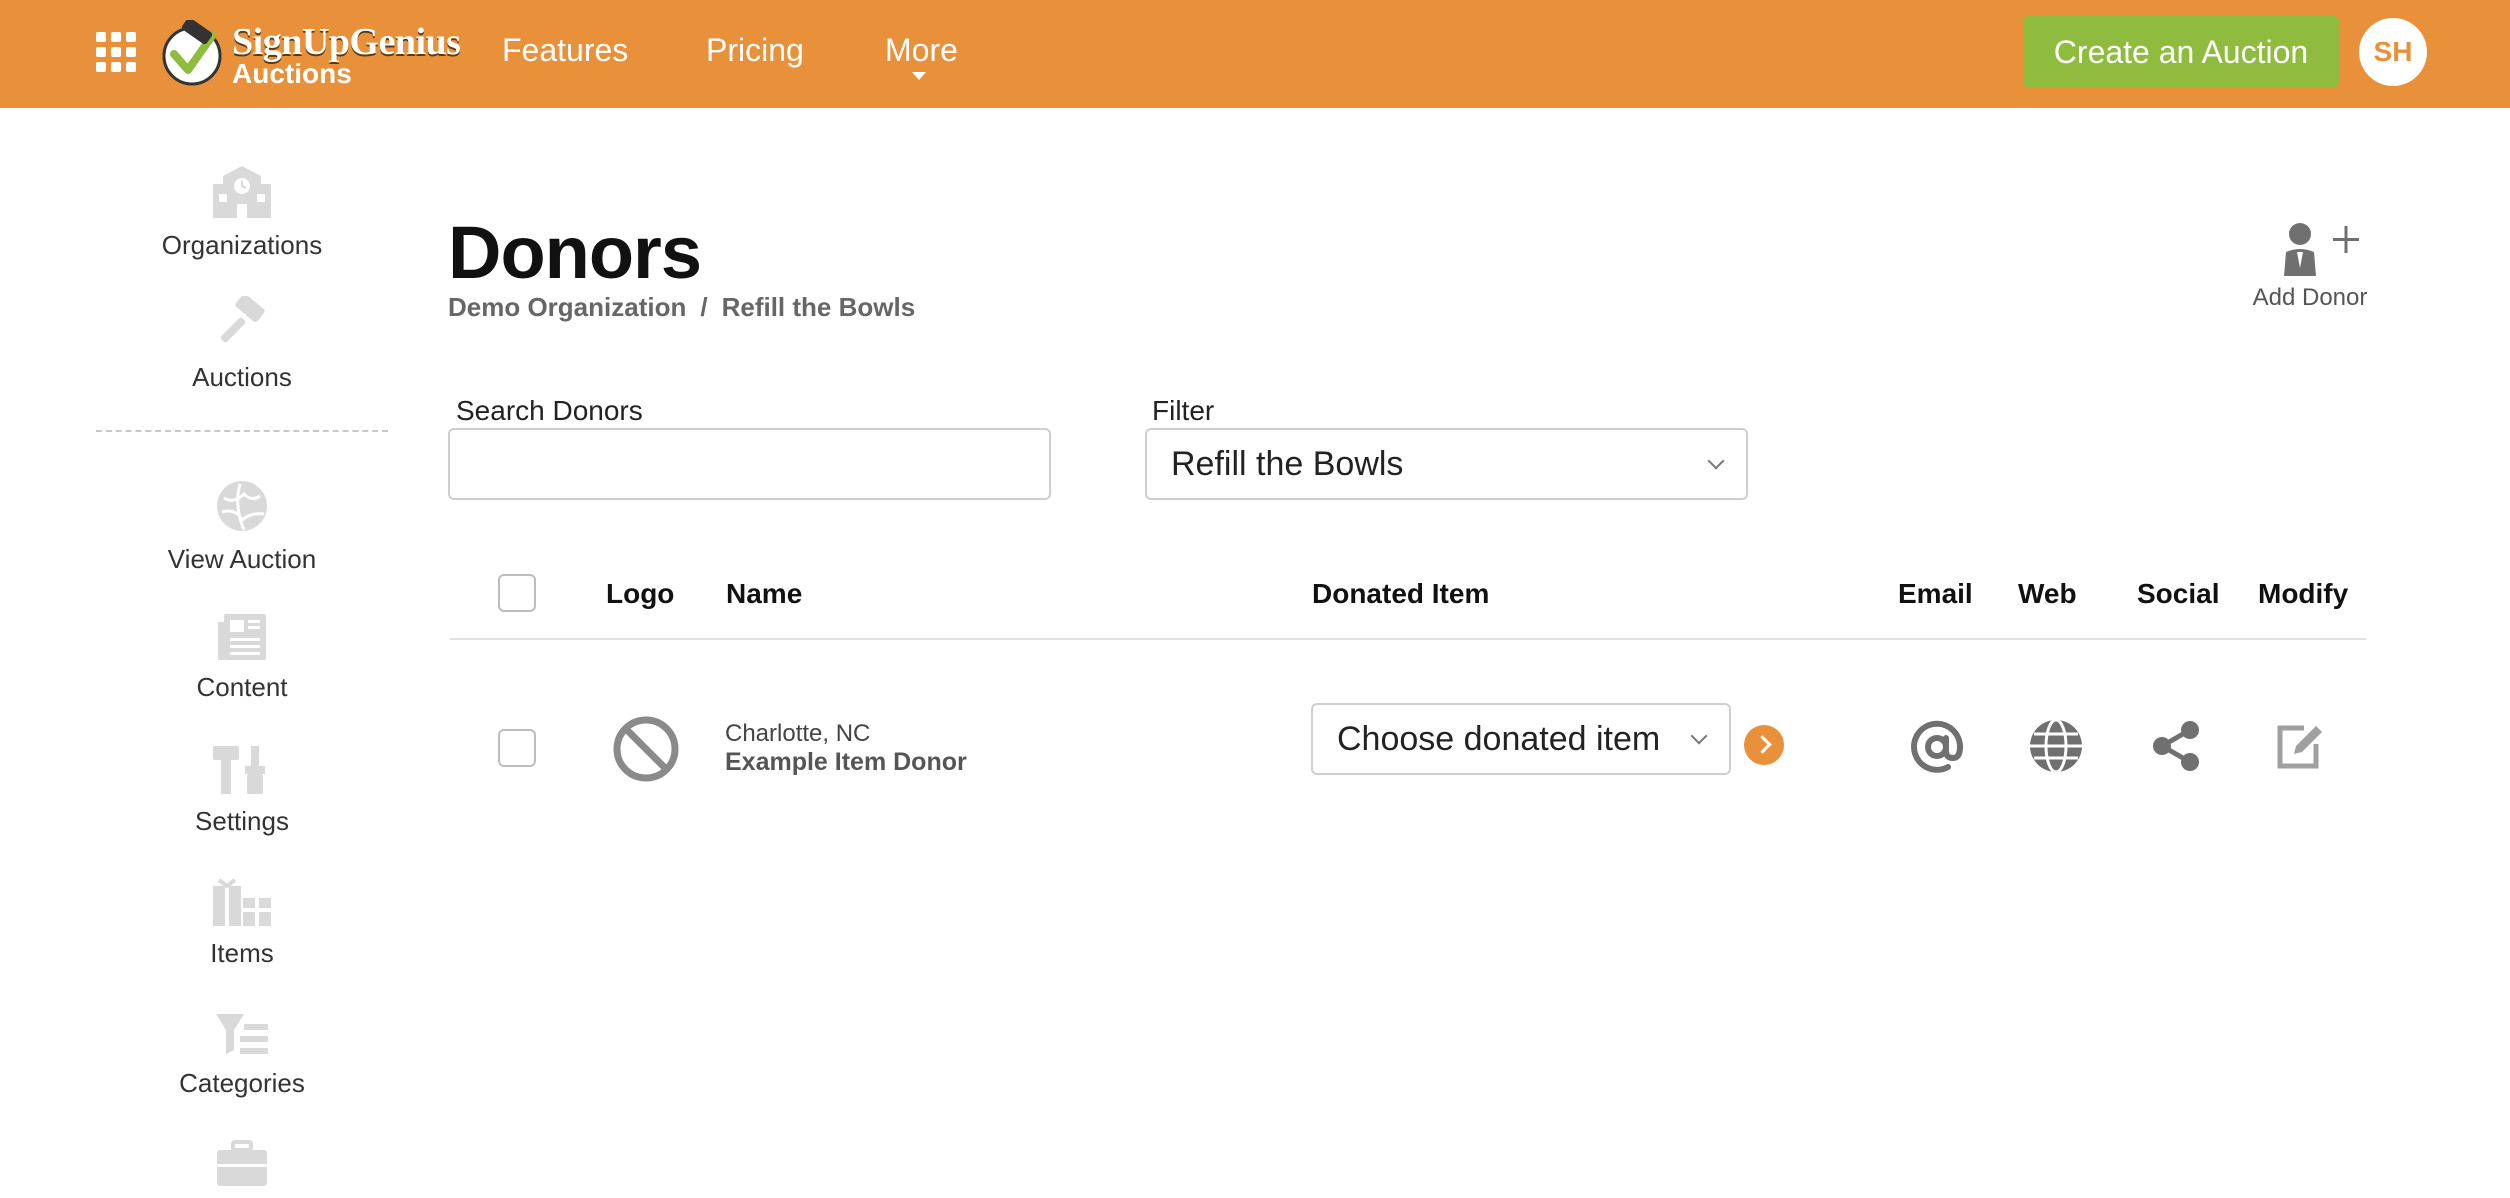 The image size is (2510, 1198). I want to click on sidebar-item-items: Items, so click(242, 922).